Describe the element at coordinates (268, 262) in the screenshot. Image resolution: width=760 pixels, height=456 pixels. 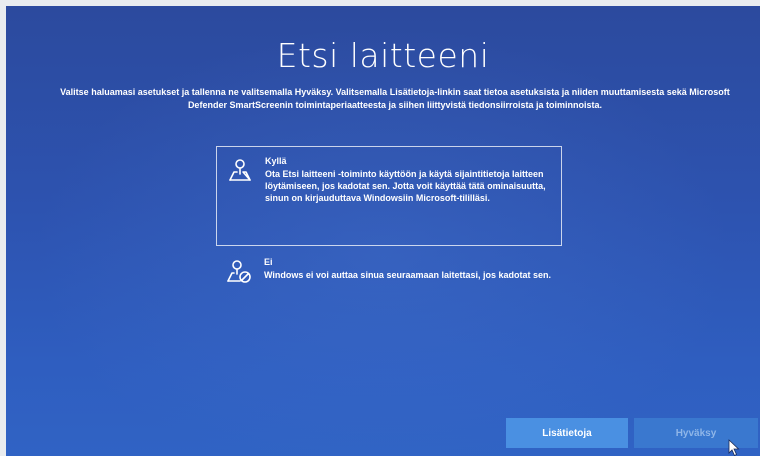
I see `option-no-title: Ei` at that location.